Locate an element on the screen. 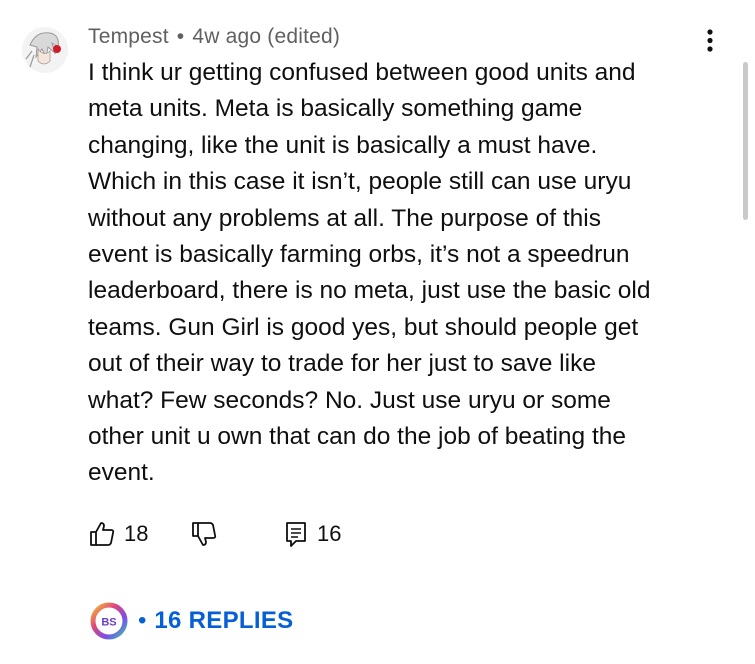 The width and height of the screenshot is (755, 664). comment-actions: 18 16 is located at coordinates (377, 536).